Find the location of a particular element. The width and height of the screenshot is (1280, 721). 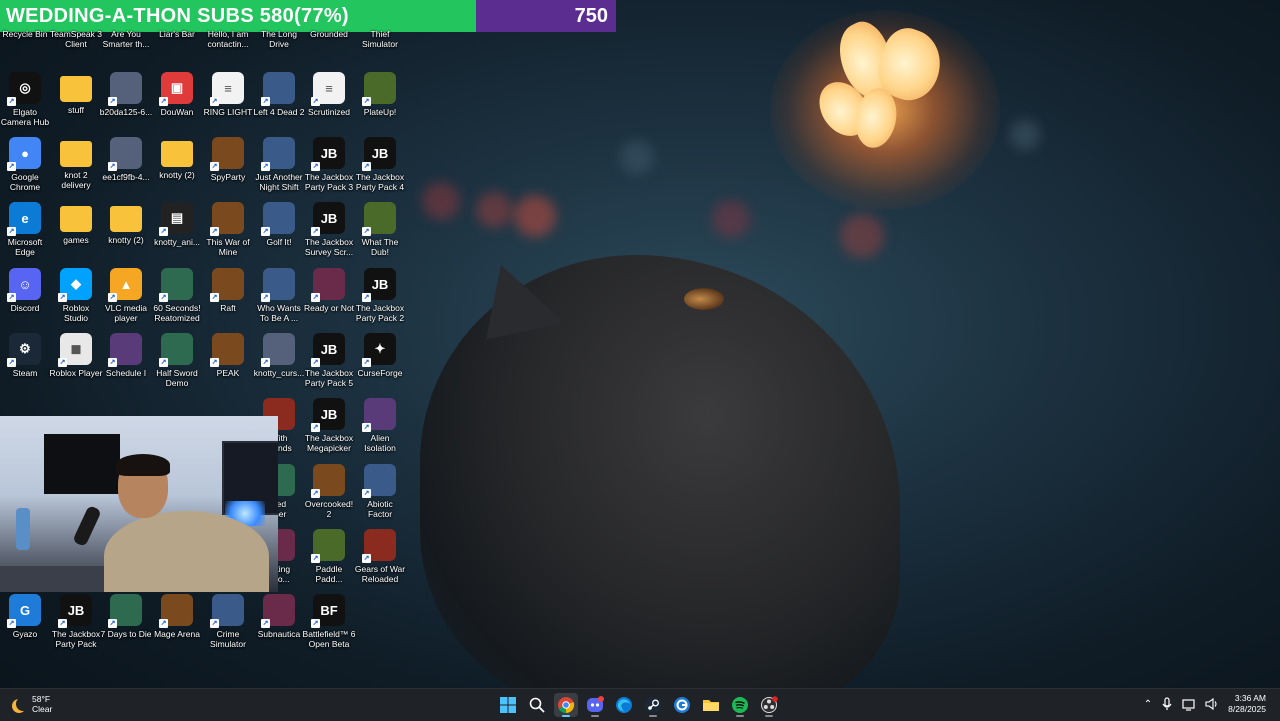

desktop-icon: e ↗ Microsoft Edge is located at coordinates (27, 229).